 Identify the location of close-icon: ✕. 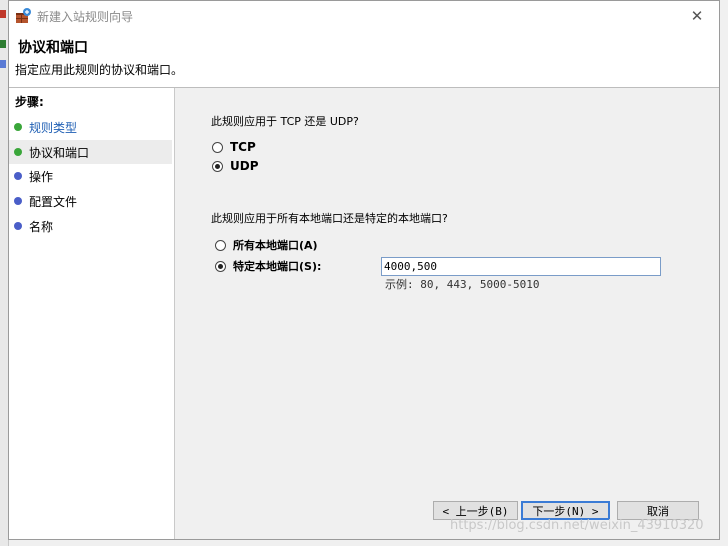
(697, 16).